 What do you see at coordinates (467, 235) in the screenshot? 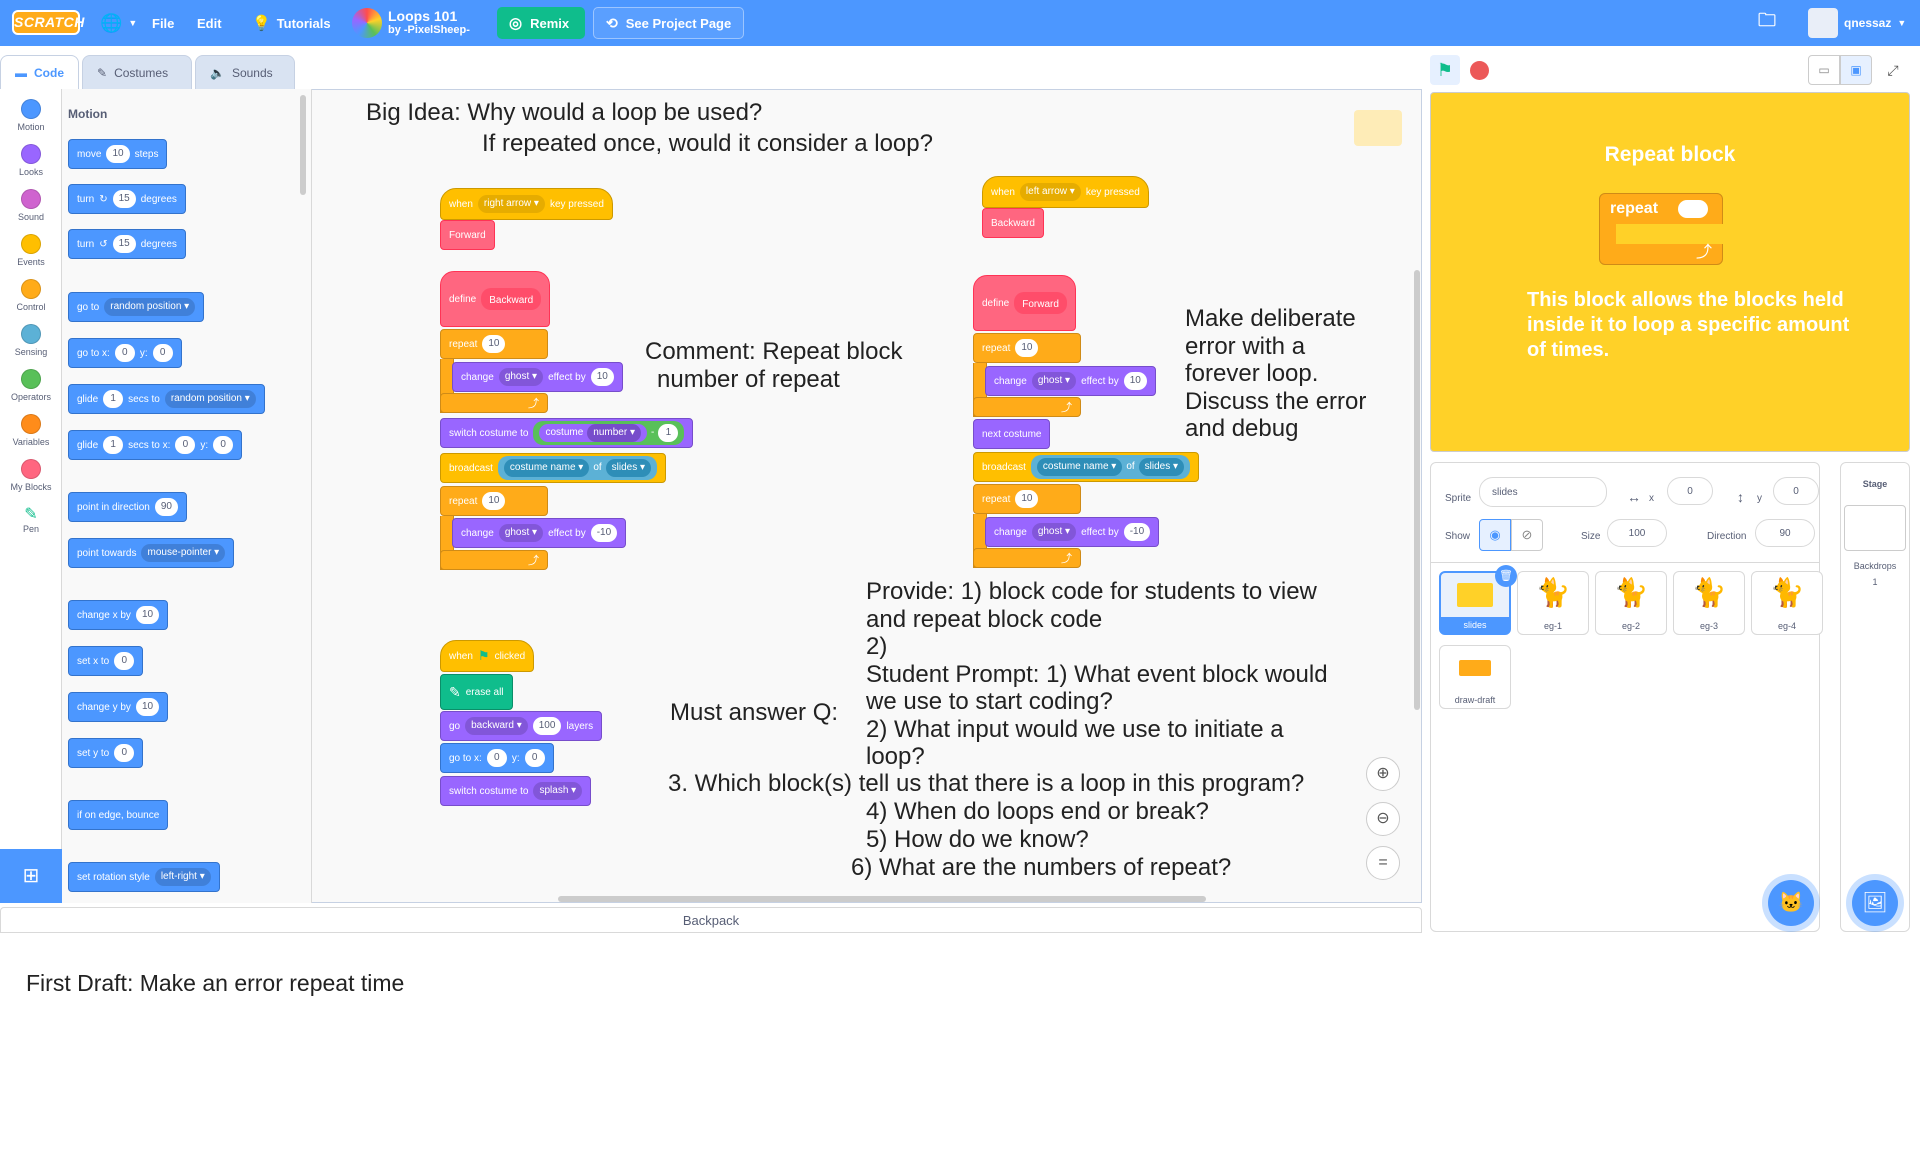
I see `forward-call-block: Forward` at bounding box center [467, 235].